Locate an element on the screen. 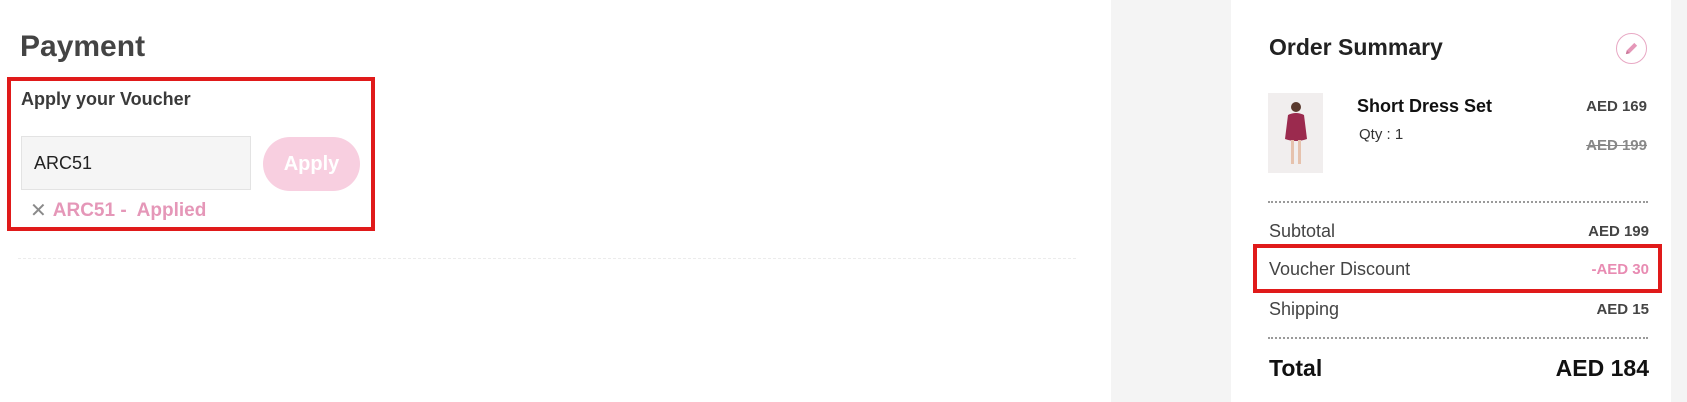 The image size is (1687, 402). payment-title: Payment is located at coordinates (83, 46).